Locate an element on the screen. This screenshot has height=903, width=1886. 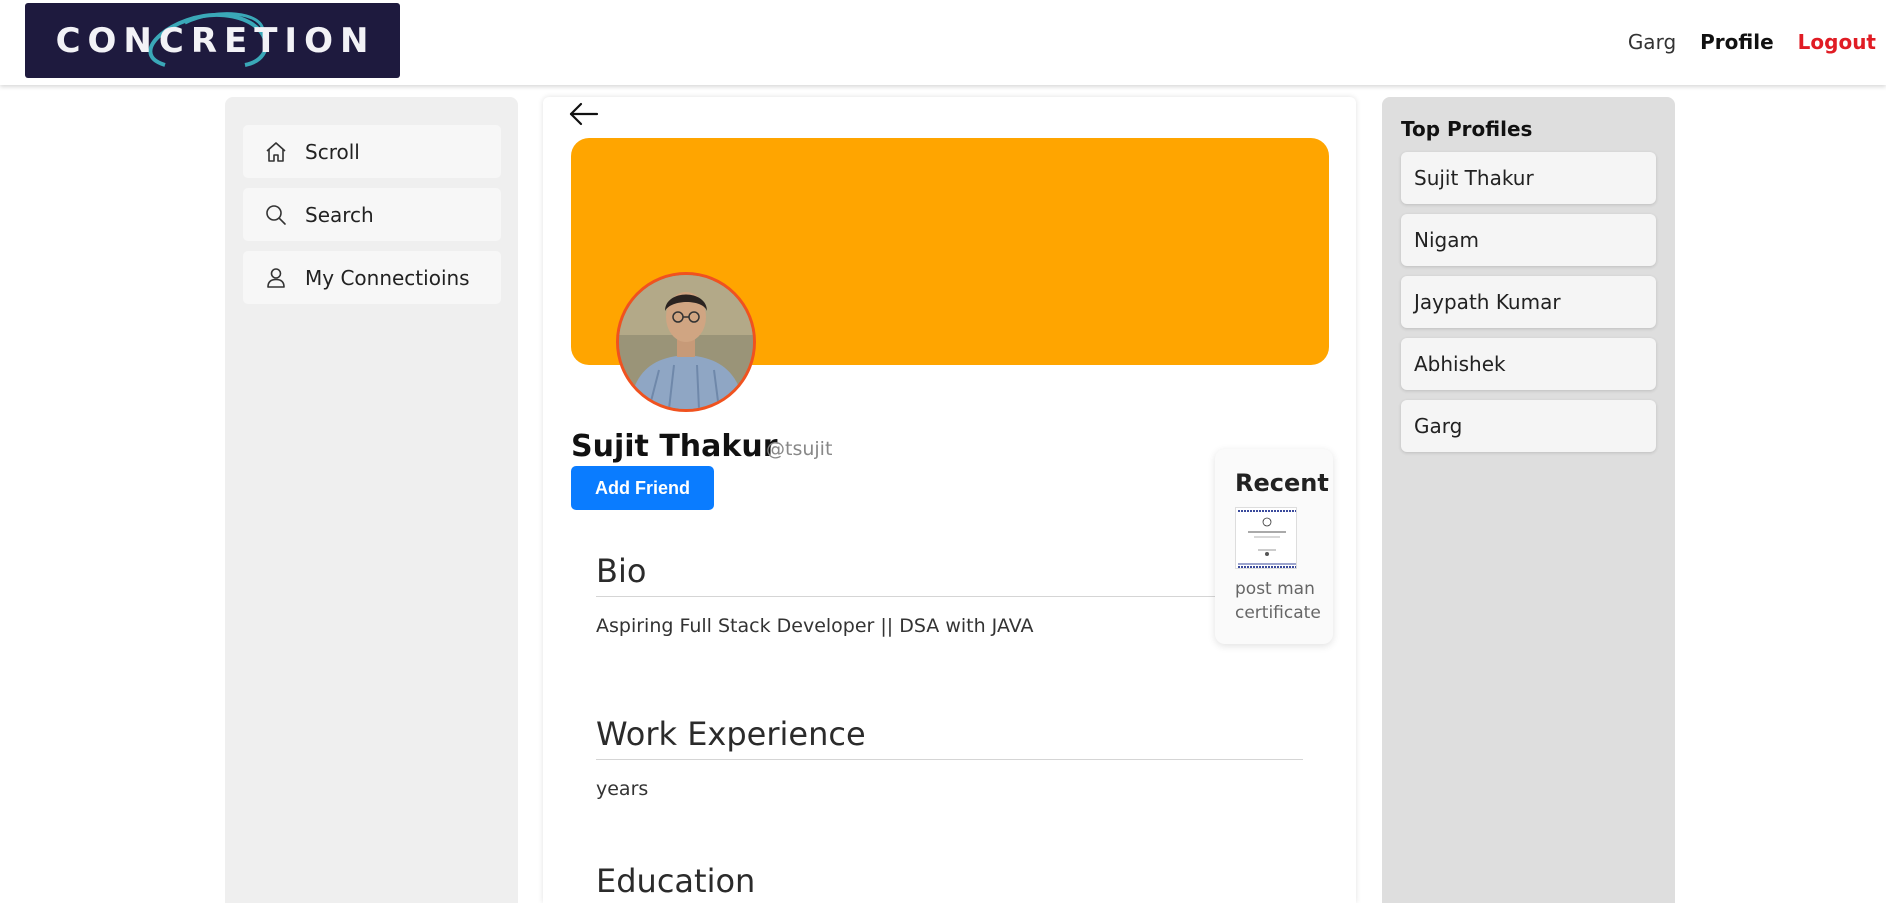
top-navbar: CONCRETION Garg Profile Logout is located at coordinates (943, 42).